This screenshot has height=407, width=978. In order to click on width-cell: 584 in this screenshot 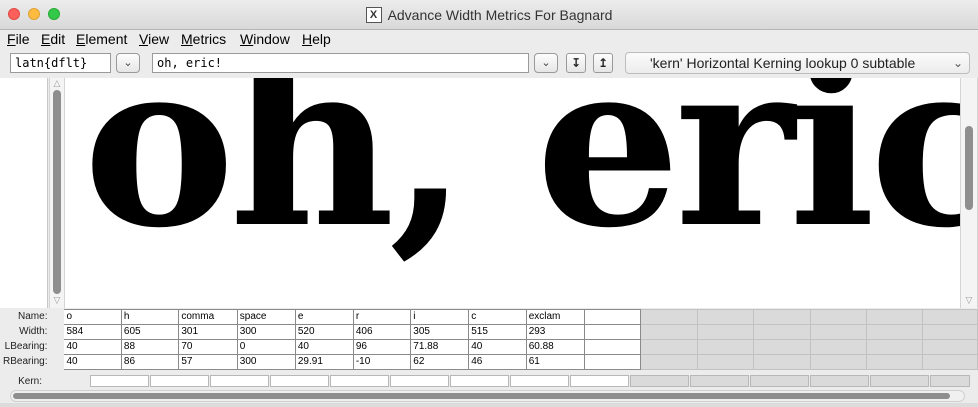, I will do `click(92, 332)`.